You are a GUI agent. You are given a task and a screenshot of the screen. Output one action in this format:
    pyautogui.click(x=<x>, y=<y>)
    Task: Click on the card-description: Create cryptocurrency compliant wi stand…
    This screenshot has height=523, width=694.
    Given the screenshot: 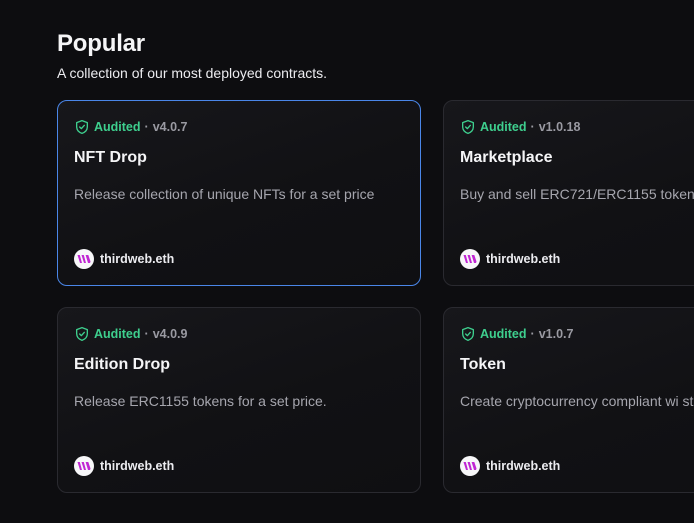 What is the action you would take?
    pyautogui.click(x=577, y=401)
    